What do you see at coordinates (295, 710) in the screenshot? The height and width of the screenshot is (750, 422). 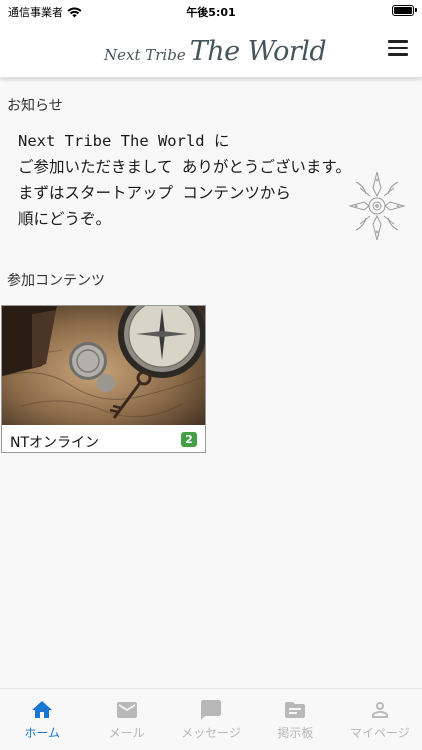 I see `folder-icon` at bounding box center [295, 710].